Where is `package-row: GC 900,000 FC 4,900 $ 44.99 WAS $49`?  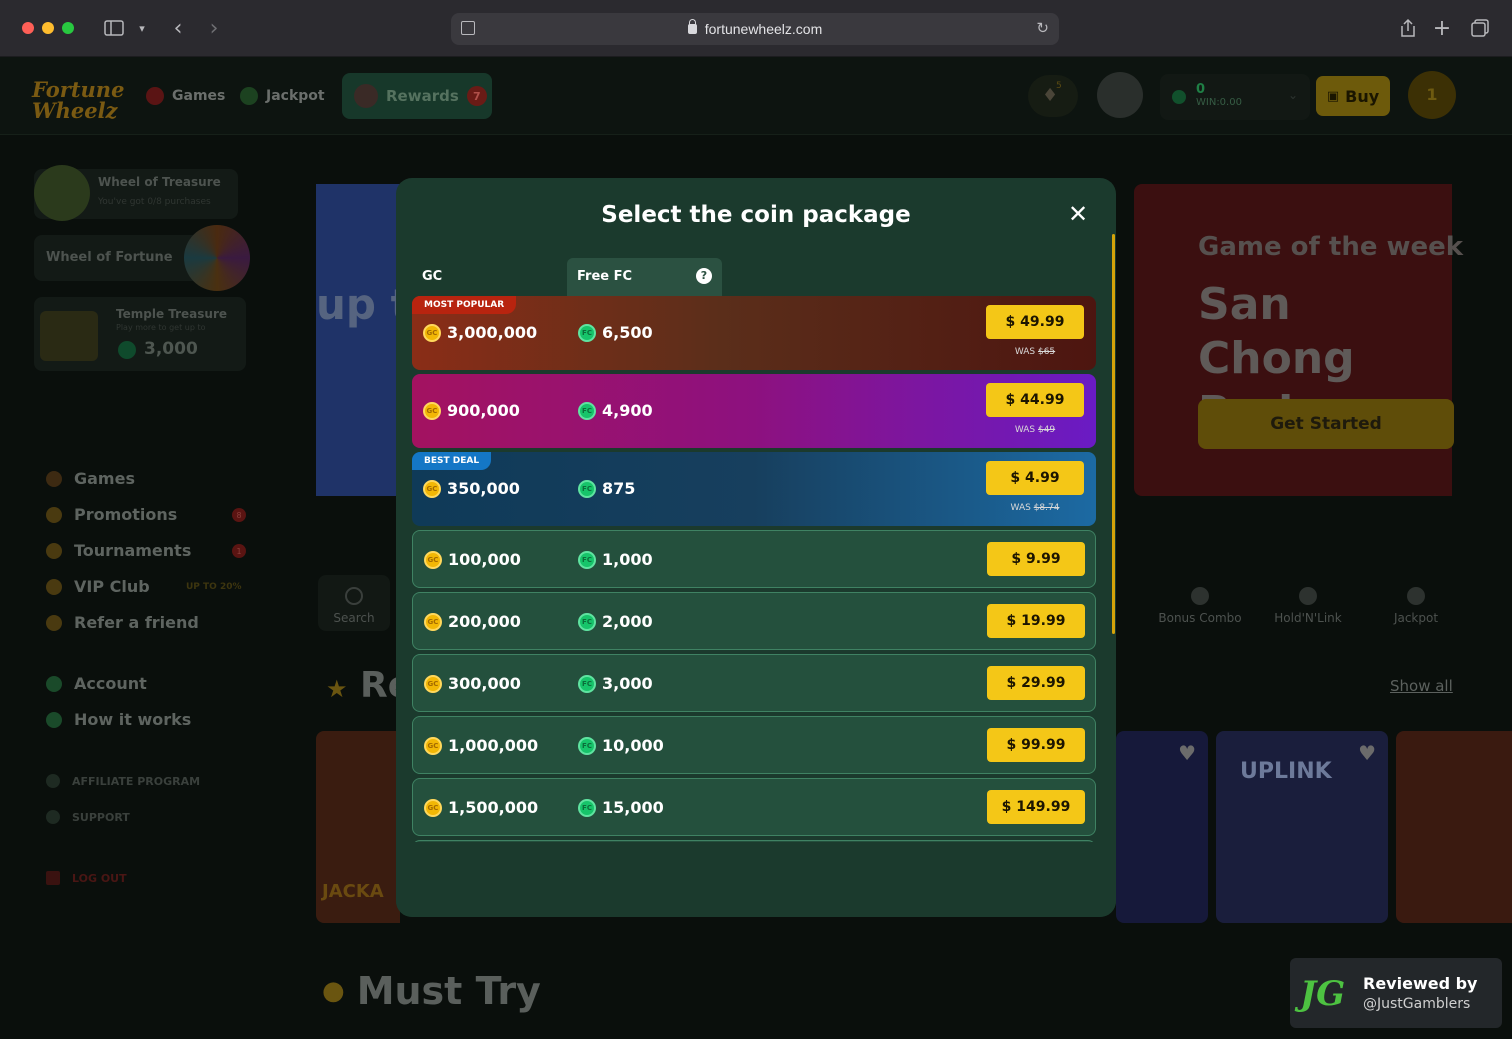
package-row: GC 900,000 FC 4,900 $ 44.99 WAS $49 is located at coordinates (754, 411).